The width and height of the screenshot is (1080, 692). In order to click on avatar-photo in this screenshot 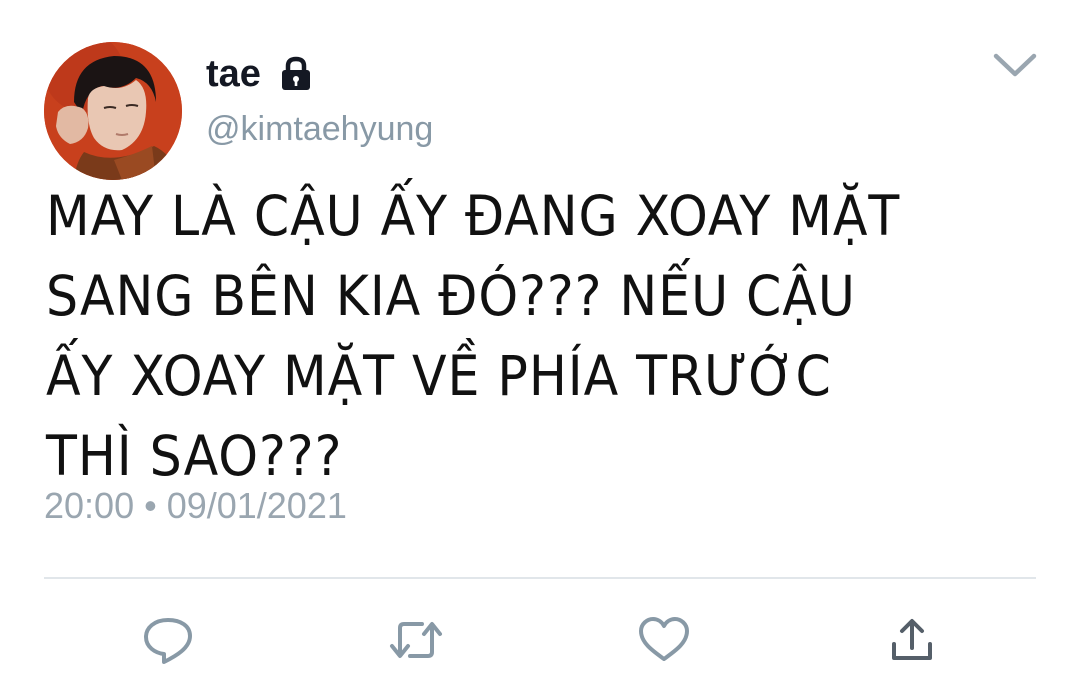, I will do `click(113, 111)`.